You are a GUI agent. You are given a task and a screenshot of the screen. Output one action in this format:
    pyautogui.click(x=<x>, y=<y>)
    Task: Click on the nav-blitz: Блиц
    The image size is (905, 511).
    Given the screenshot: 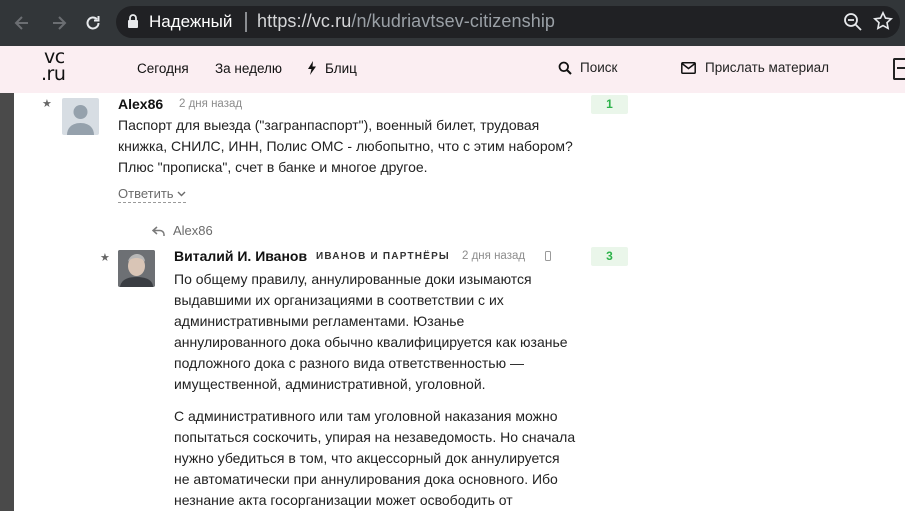 What is the action you would take?
    pyautogui.click(x=332, y=68)
    